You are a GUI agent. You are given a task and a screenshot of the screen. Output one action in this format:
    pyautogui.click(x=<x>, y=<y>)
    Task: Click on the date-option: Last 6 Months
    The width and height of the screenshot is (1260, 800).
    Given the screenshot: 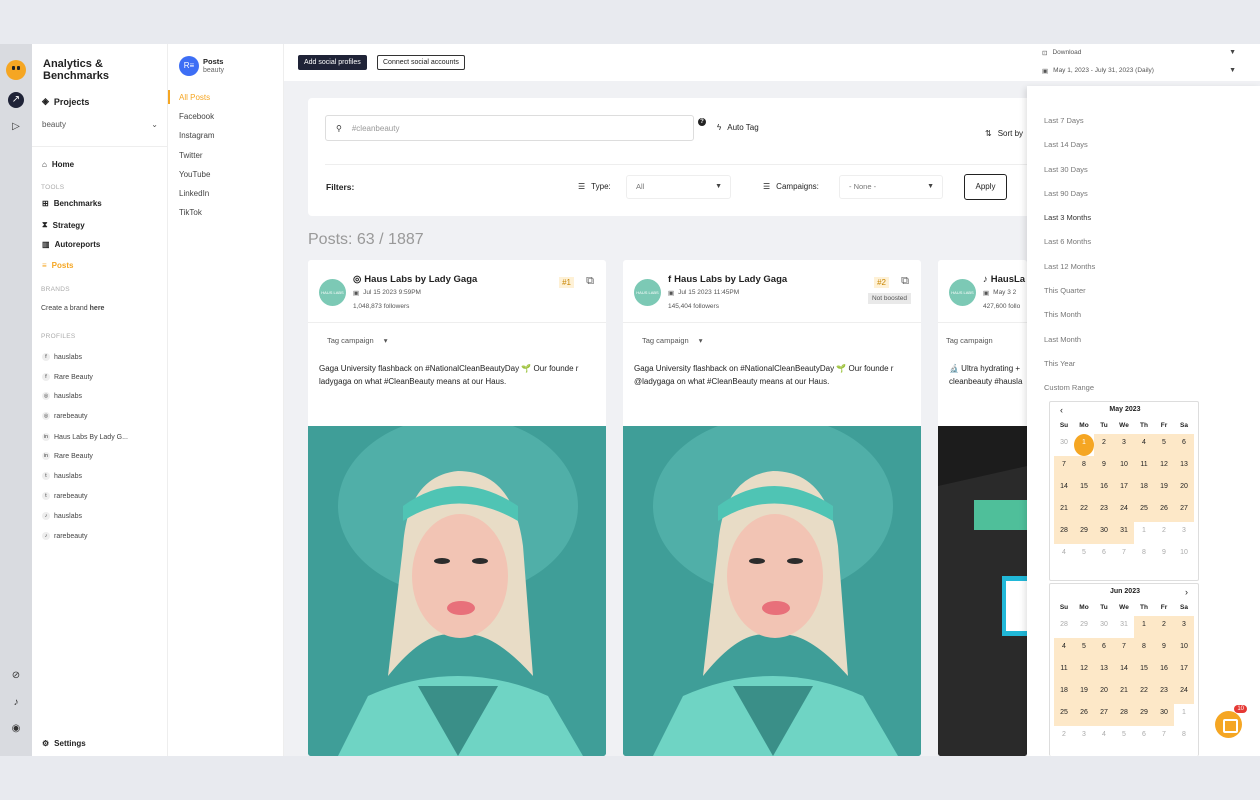 What is the action you would take?
    pyautogui.click(x=1067, y=241)
    